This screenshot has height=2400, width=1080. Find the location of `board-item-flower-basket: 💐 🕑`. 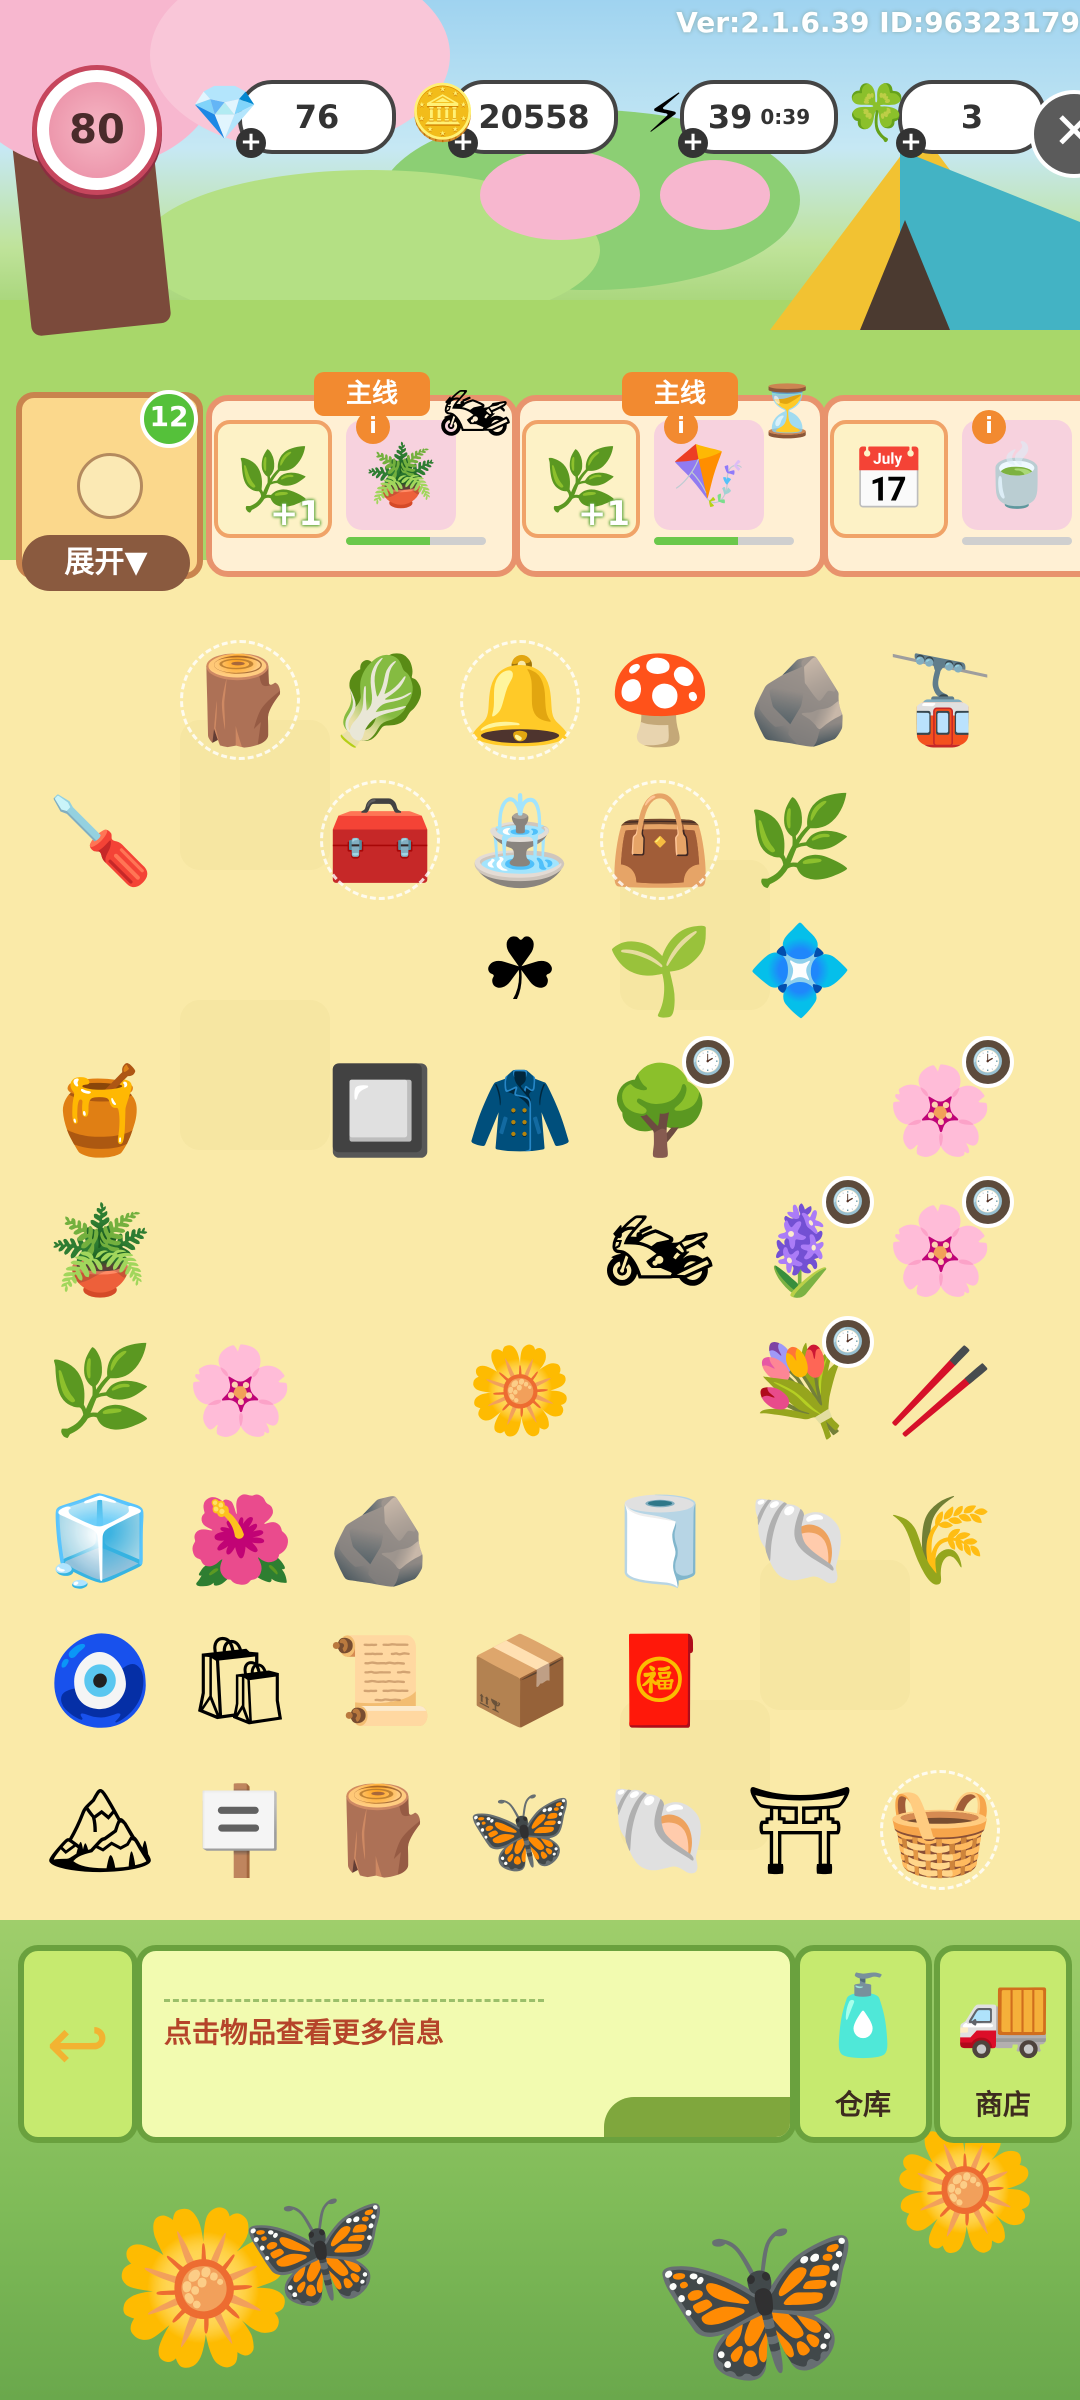

board-item-flower-basket: 💐 🕑 is located at coordinates (802, 1388).